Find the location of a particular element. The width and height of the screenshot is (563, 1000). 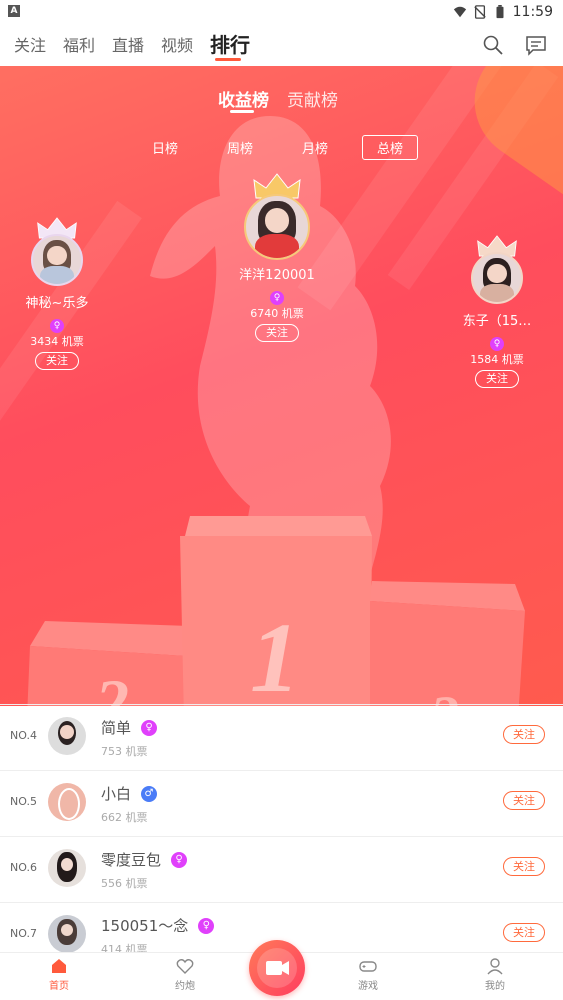

podium-label: 1 is located at coordinates (275, 654).